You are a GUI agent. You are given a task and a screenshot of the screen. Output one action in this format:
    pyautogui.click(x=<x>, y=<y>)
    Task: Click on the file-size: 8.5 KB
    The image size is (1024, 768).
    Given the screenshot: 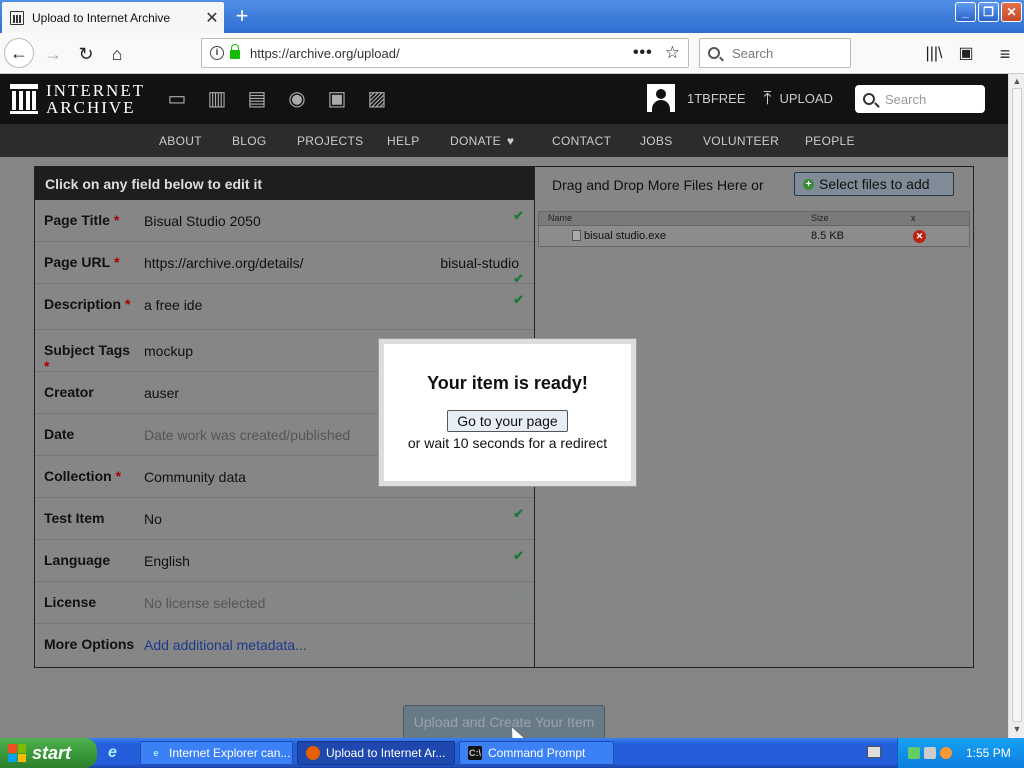 What is the action you would take?
    pyautogui.click(x=828, y=236)
    